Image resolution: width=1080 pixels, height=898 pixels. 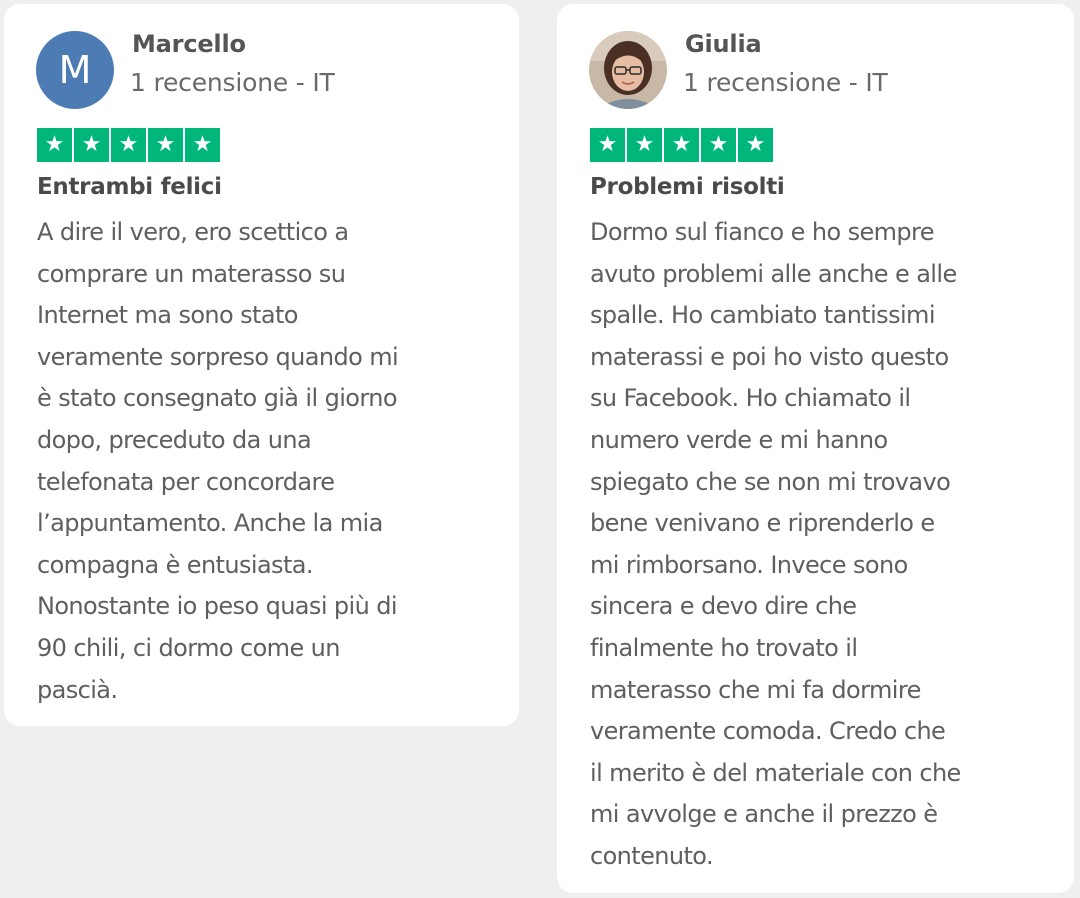 What do you see at coordinates (770, 481) in the screenshot?
I see `review-body-line: spiegato che se non mi trovavo` at bounding box center [770, 481].